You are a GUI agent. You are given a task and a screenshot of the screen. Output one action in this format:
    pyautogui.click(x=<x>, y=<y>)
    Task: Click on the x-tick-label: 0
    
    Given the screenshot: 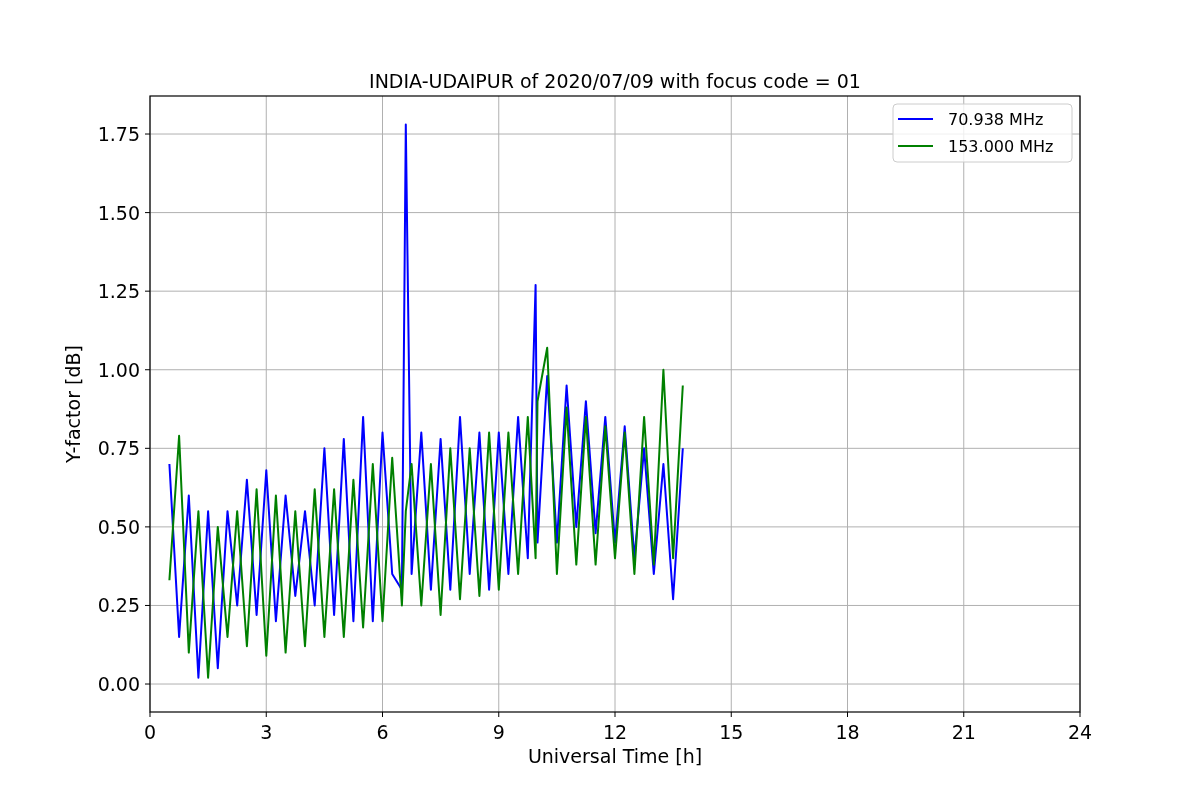 What is the action you would take?
    pyautogui.click(x=150, y=732)
    